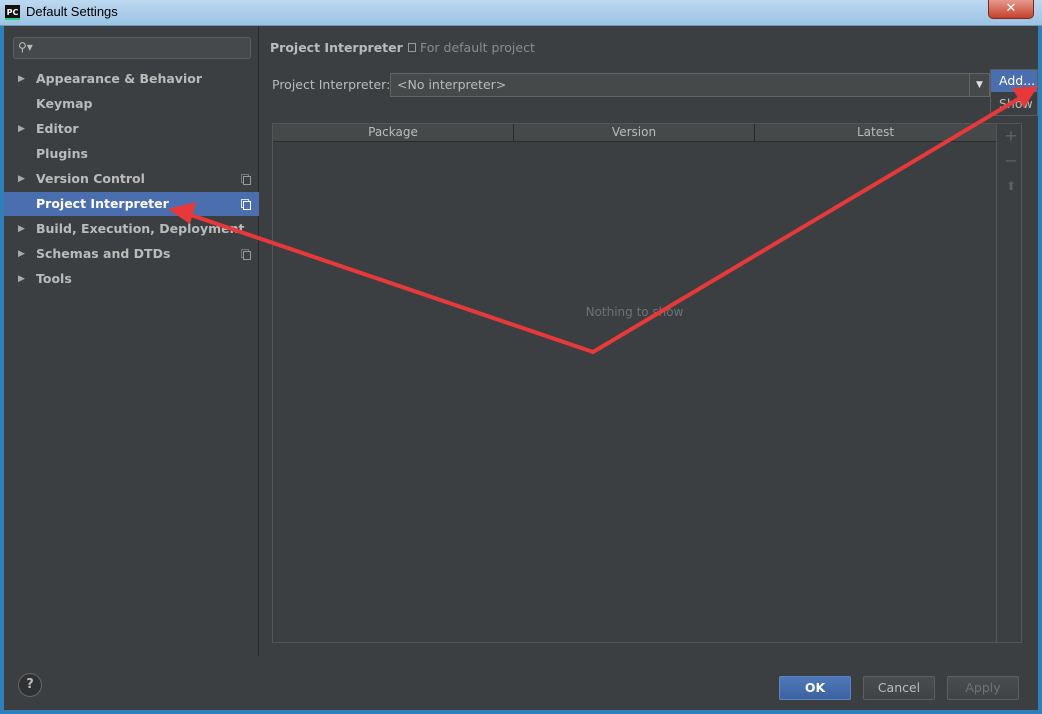 This screenshot has width=1042, height=714. I want to click on dialog-footer: ? OK Cancel Apply, so click(521, 683).